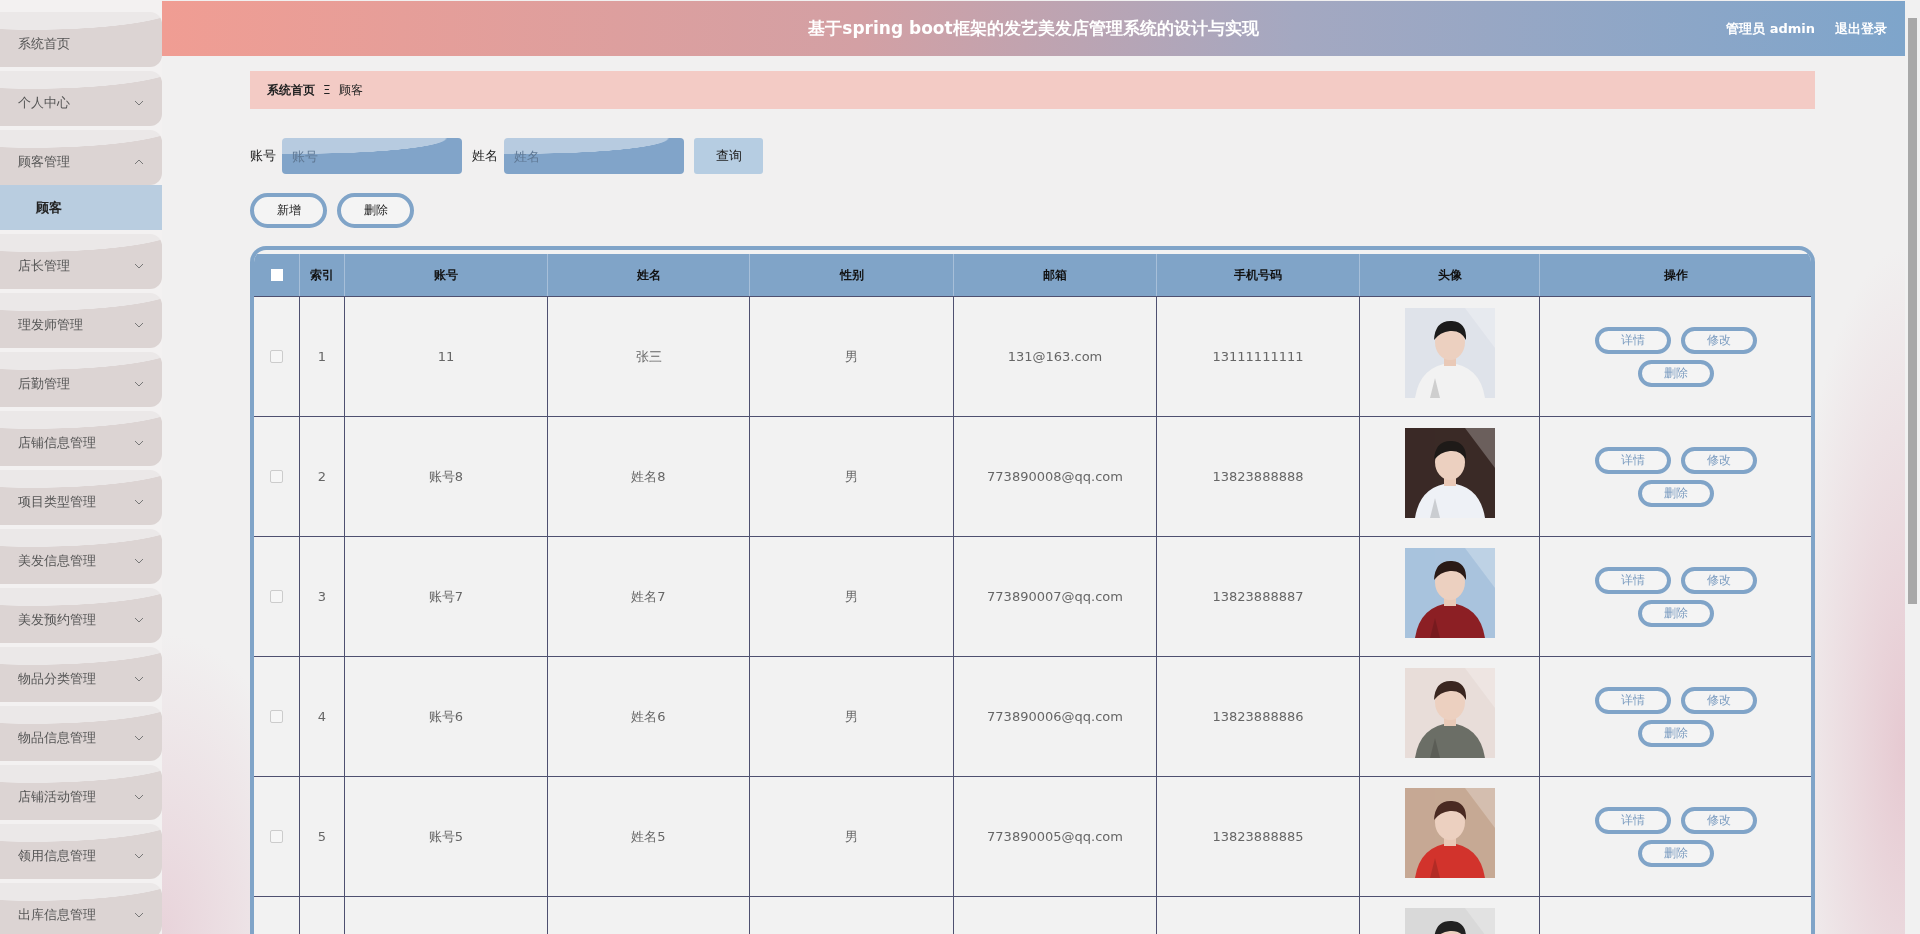  Describe the element at coordinates (81, 320) in the screenshot. I see `sidebar-item: 理发师管理` at that location.